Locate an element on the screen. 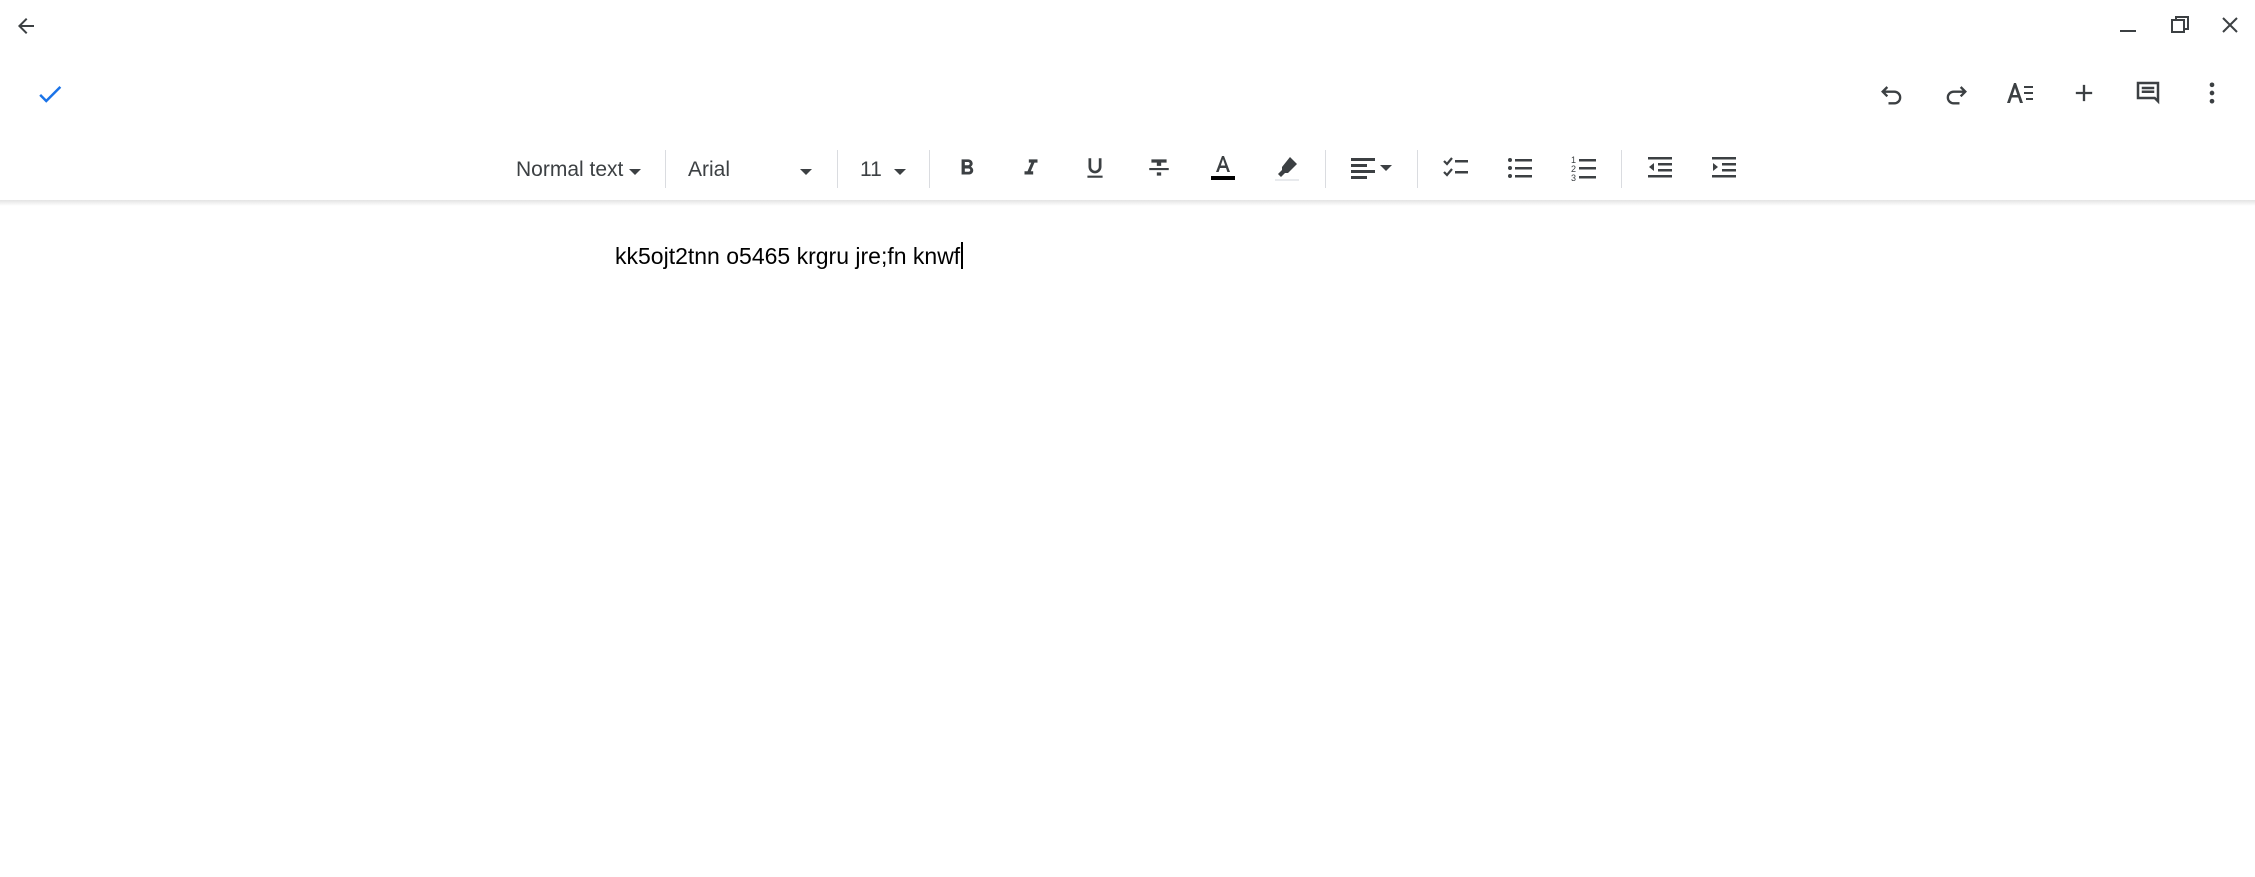 The height and width of the screenshot is (877, 2255). underline-icon is located at coordinates (1095, 170).